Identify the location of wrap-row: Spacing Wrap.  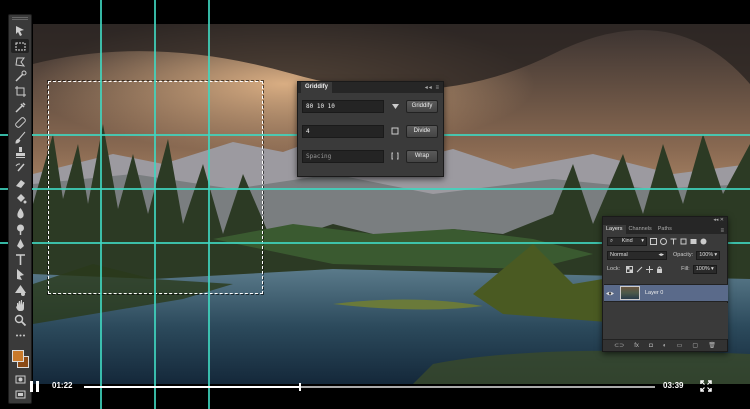
(371, 156).